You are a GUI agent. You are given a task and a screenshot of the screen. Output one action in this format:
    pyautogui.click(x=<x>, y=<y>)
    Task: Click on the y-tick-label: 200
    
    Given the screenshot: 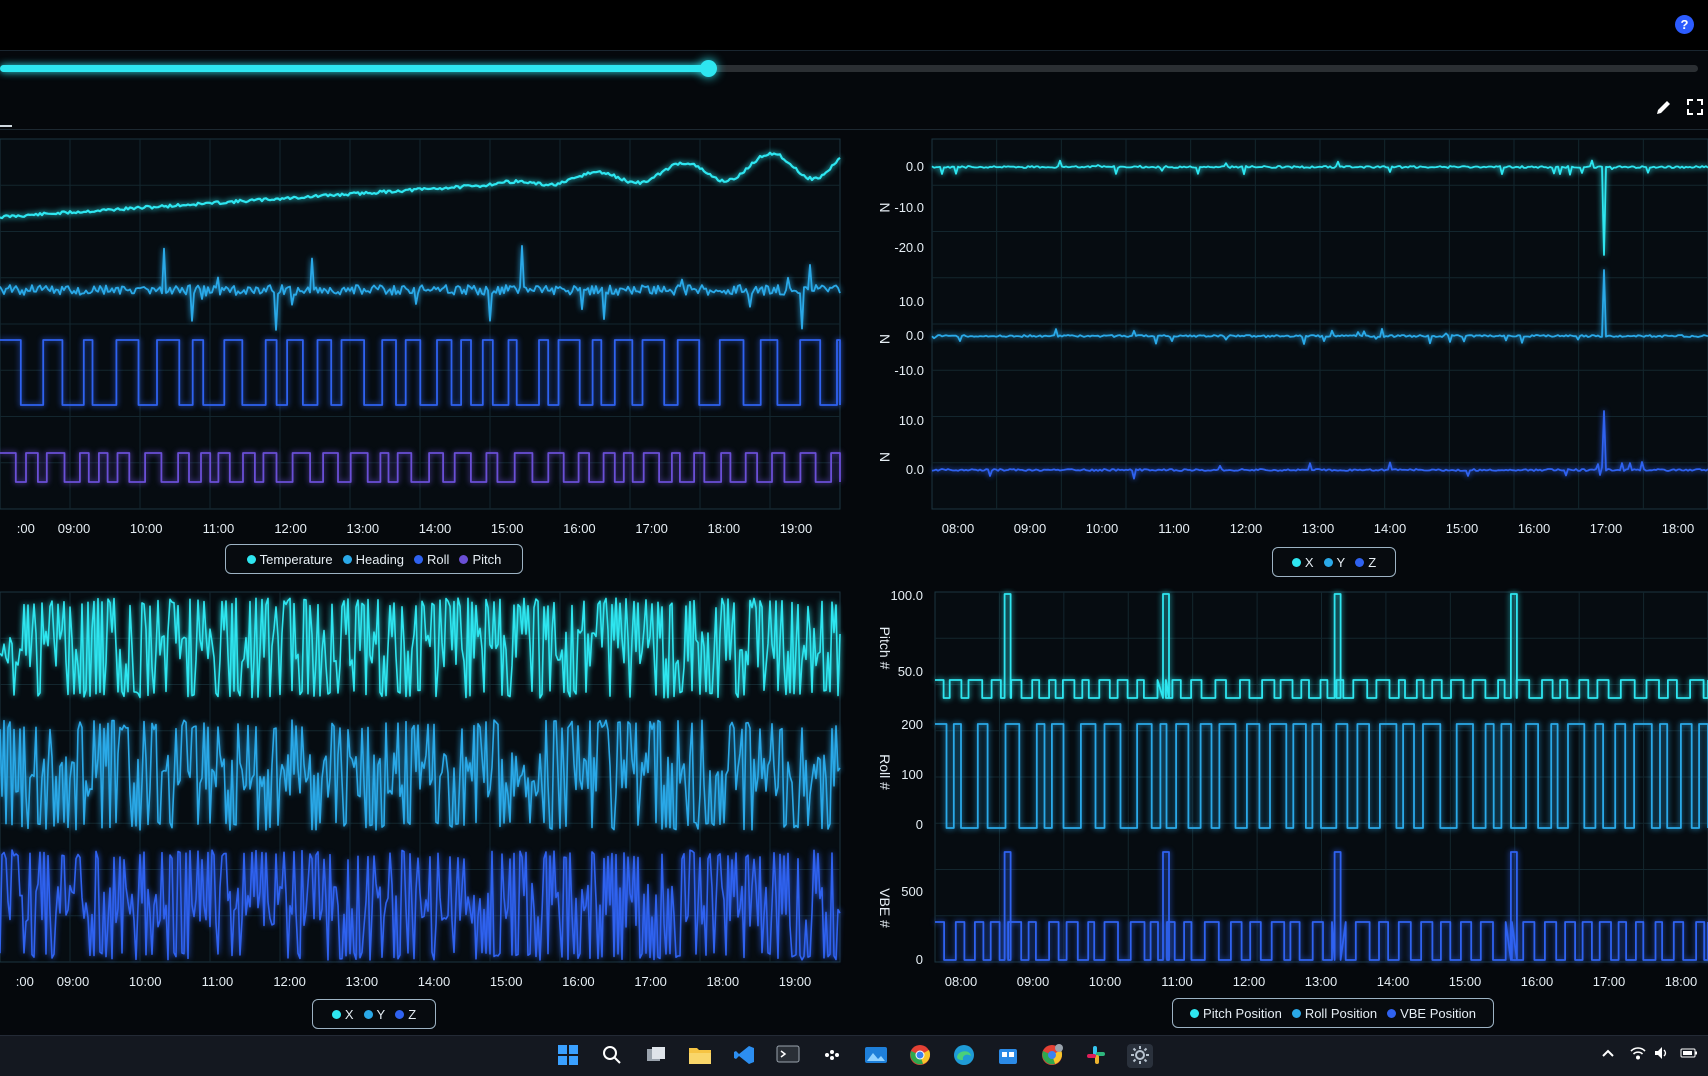 What is the action you would take?
    pyautogui.click(x=912, y=724)
    